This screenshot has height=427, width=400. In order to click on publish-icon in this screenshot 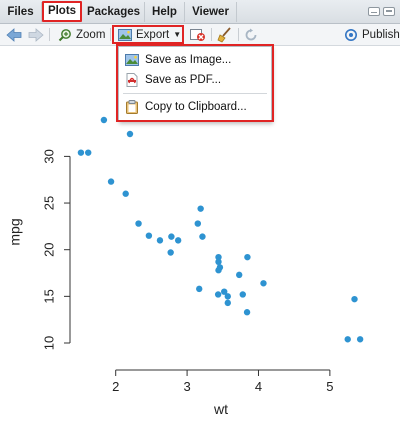, I will do `click(351, 34)`.